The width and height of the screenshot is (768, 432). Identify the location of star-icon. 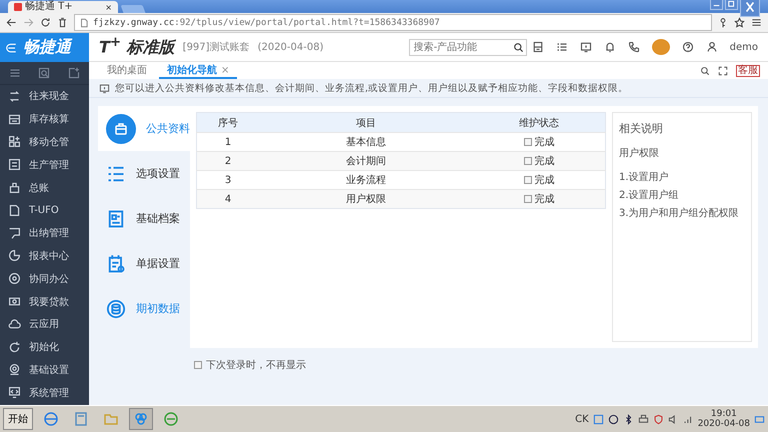
(739, 22).